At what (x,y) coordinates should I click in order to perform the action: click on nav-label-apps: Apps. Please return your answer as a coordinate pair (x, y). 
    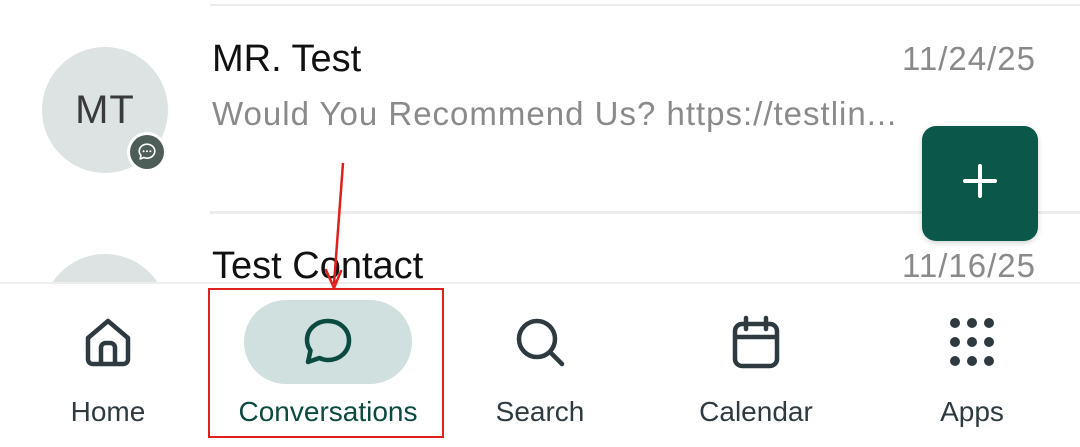
    Looking at the image, I should click on (972, 411).